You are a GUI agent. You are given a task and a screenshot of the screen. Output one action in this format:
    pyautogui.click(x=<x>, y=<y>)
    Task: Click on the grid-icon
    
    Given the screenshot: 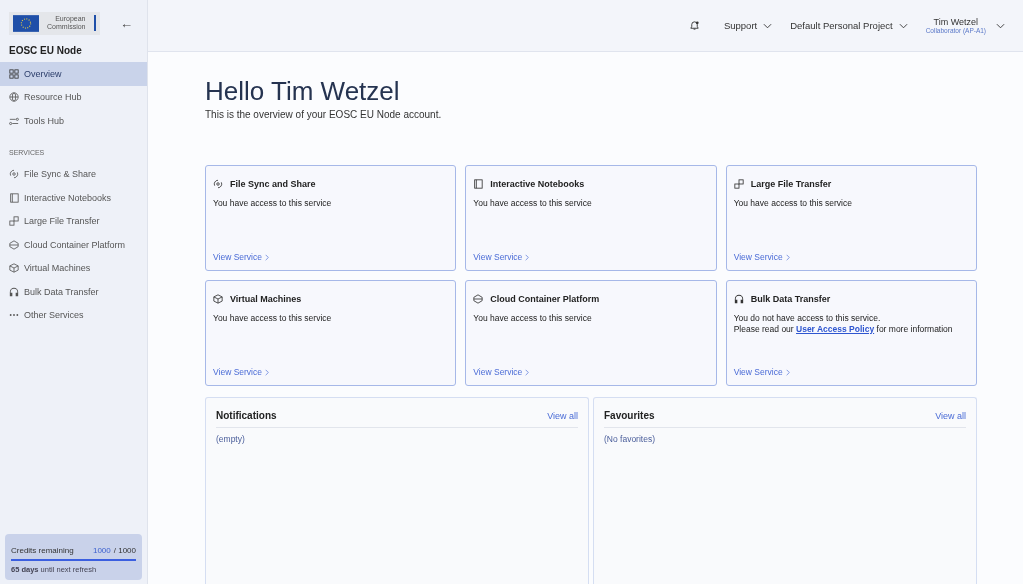 What is the action you would take?
    pyautogui.click(x=14, y=73)
    